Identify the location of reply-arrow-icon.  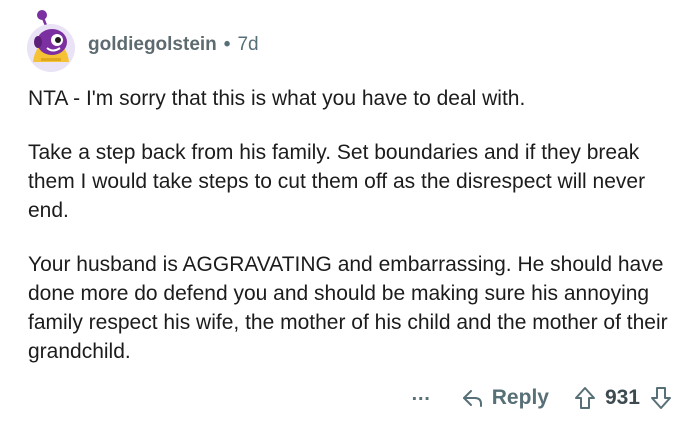
(477, 398).